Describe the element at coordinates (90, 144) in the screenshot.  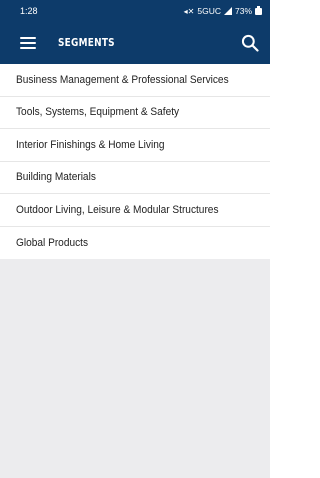
I see `segment-label: Interior Finishings & Home Living` at that location.